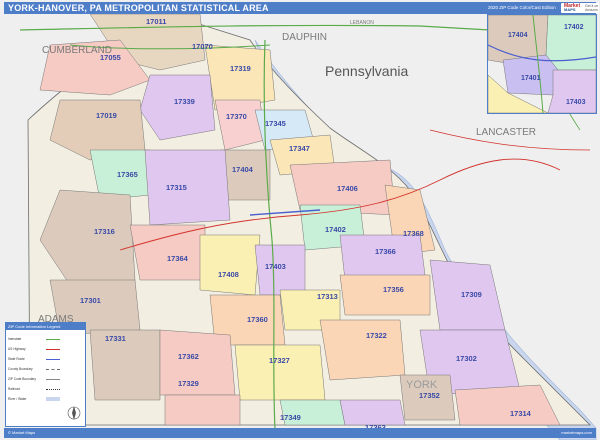  I want to click on footer-left: © Market Maps, so click(22, 432).